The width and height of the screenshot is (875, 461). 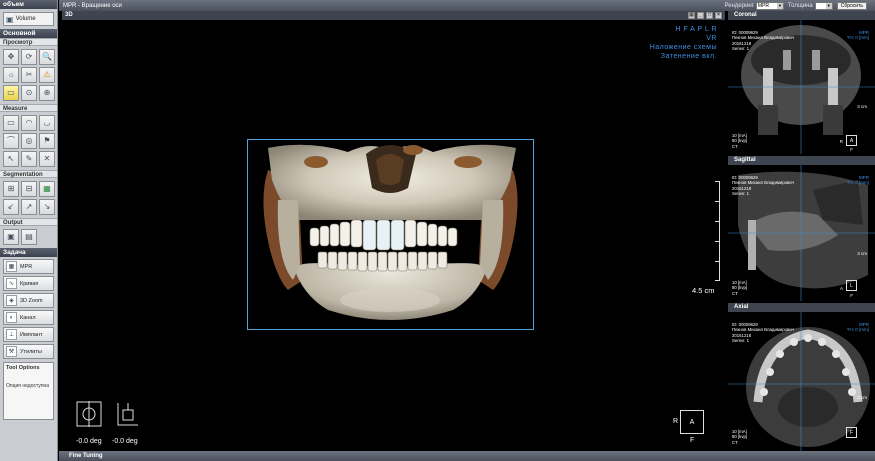 I want to click on window-level-button: ☼, so click(x=11, y=75).